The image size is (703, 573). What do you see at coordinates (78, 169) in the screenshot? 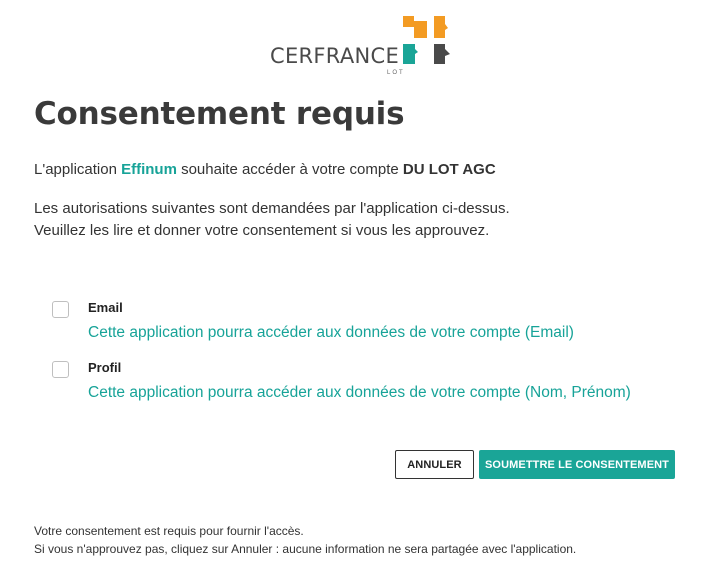
I see `intro-prefix: L'application` at bounding box center [78, 169].